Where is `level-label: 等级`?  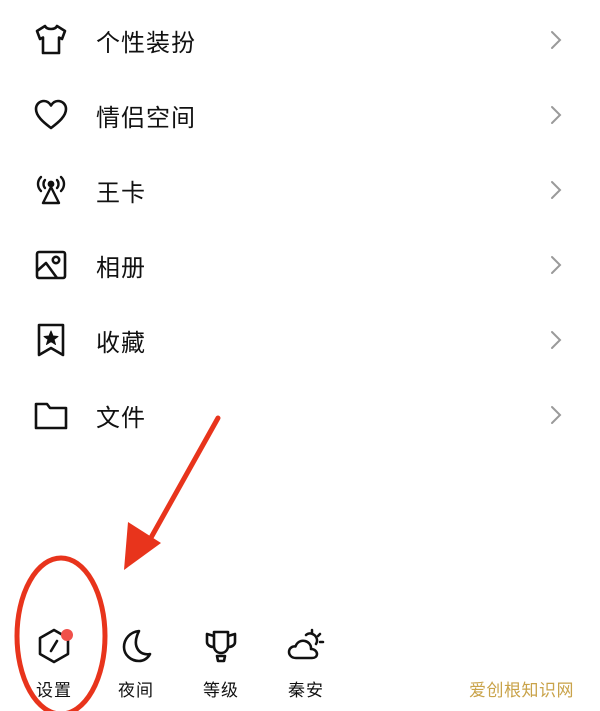
level-label: 等级 is located at coordinates (221, 691).